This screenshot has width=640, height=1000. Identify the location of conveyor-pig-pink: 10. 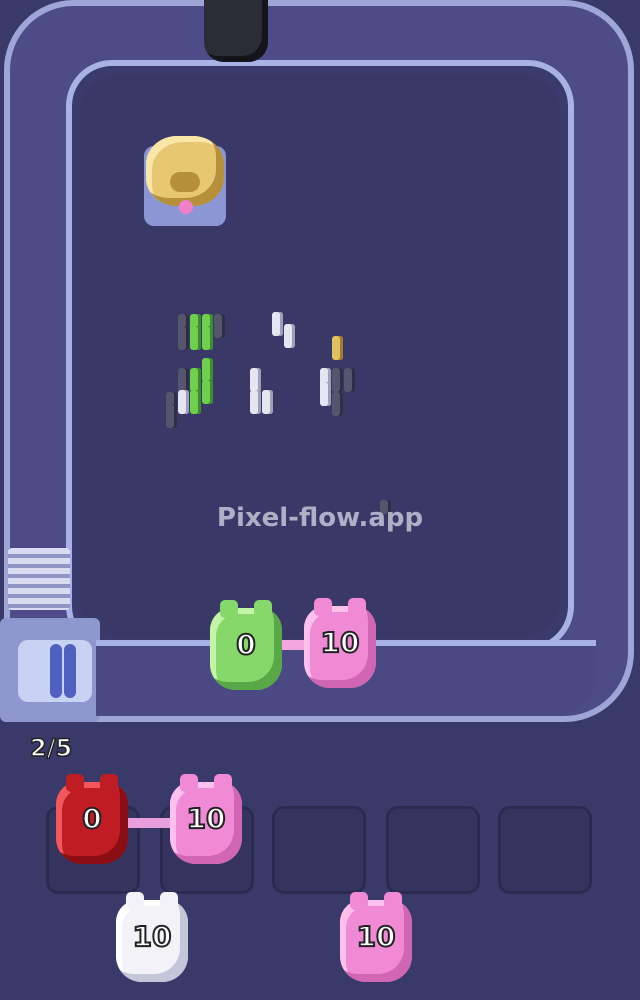
(340, 643).